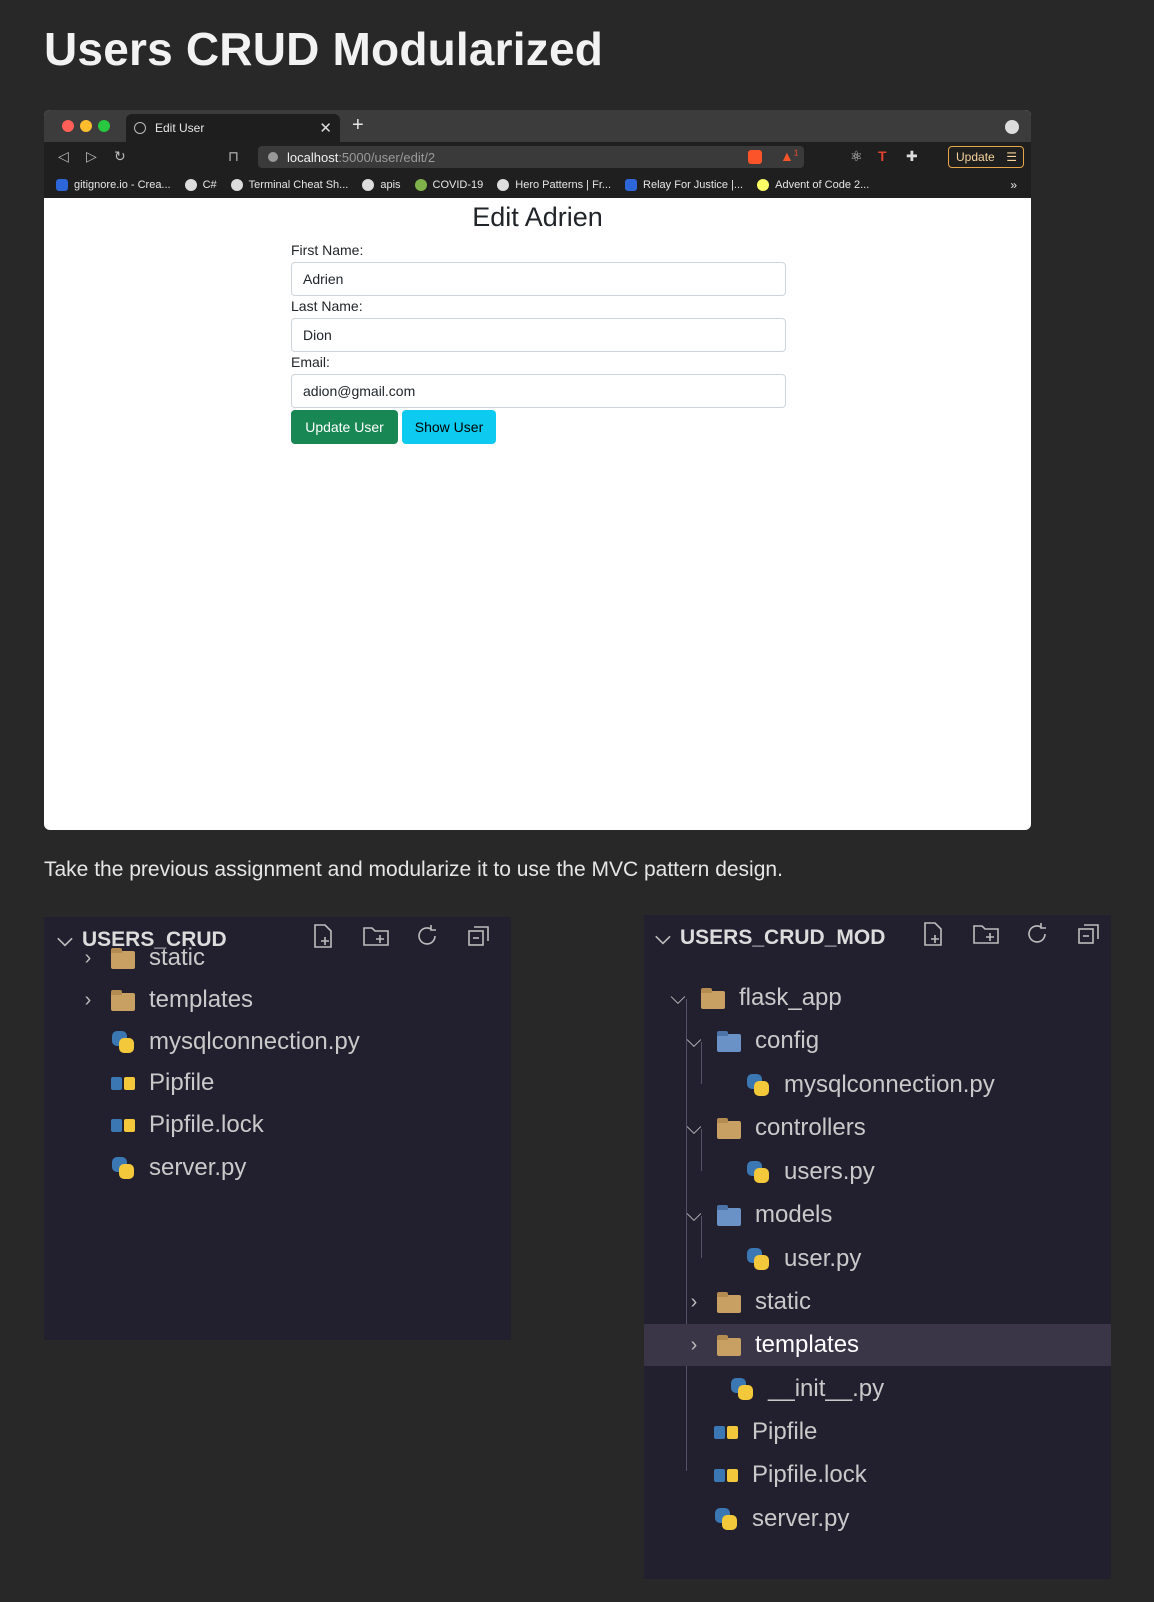 The image size is (1154, 1602). Describe the element at coordinates (420, 185) in the screenshot. I see `covid-icon` at that location.